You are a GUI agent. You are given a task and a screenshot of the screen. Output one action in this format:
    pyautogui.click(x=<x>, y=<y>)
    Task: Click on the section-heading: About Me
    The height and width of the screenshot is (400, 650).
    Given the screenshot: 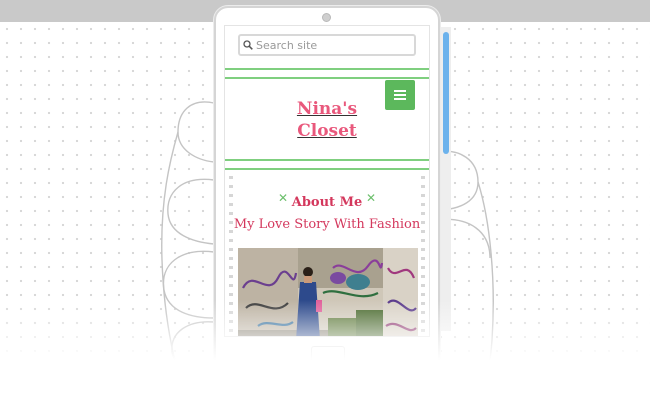 What is the action you would take?
    pyautogui.click(x=327, y=202)
    